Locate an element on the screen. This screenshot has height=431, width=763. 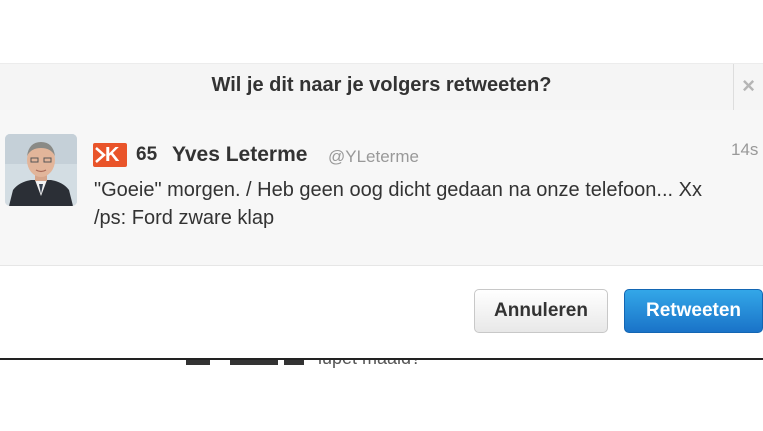
klout-k-icon: K is located at coordinates (111, 155).